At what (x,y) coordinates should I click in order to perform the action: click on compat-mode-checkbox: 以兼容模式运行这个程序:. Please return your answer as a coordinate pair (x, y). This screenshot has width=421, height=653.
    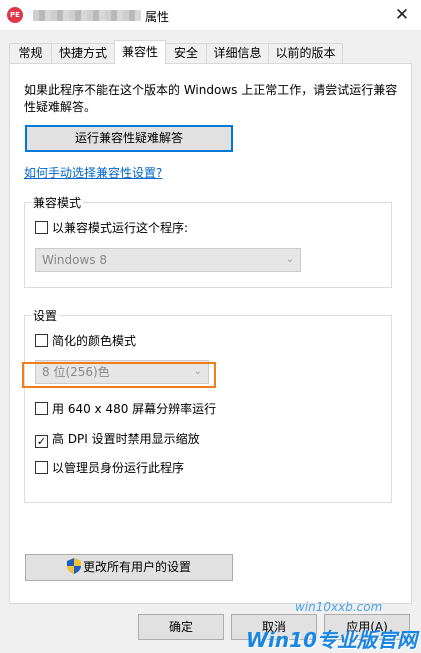
    Looking at the image, I should click on (111, 229).